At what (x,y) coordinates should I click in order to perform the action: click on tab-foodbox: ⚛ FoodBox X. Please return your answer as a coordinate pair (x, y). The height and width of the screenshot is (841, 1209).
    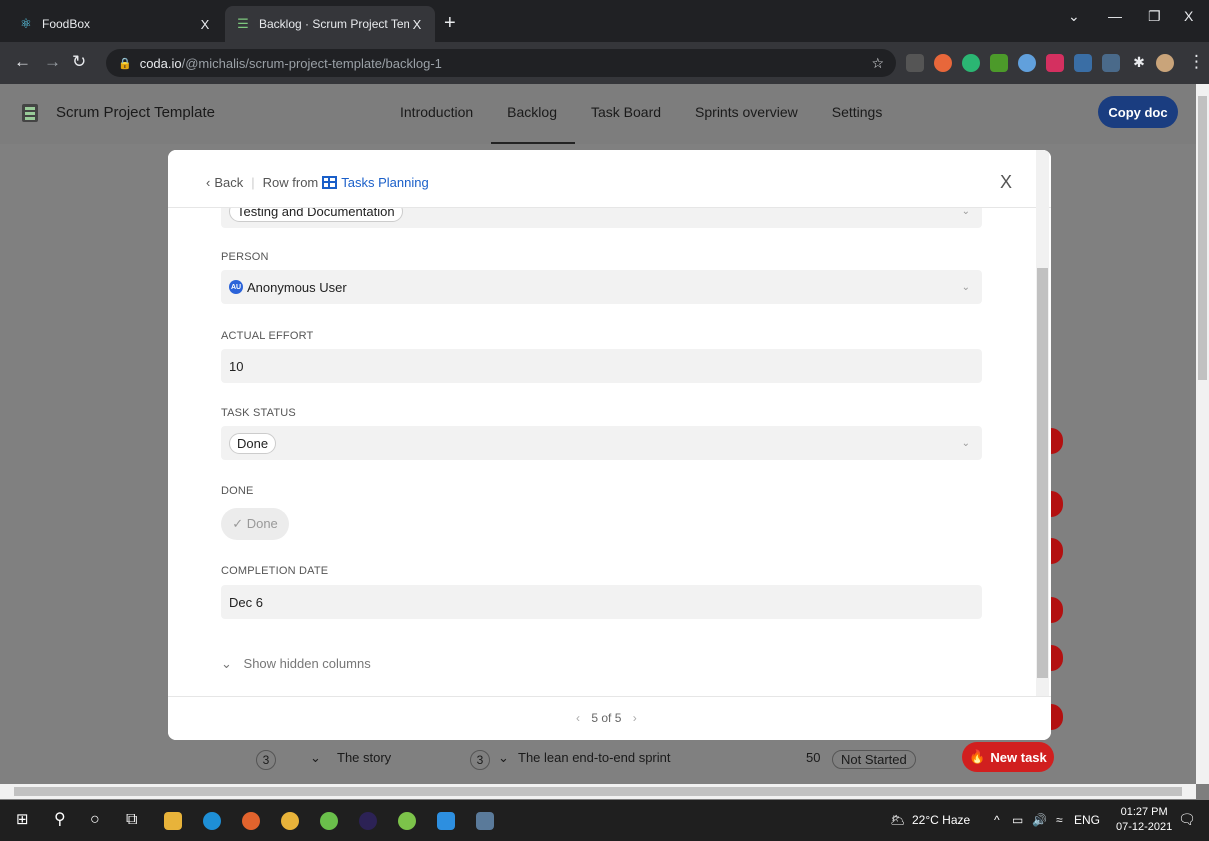
    Looking at the image, I should click on (115, 24).